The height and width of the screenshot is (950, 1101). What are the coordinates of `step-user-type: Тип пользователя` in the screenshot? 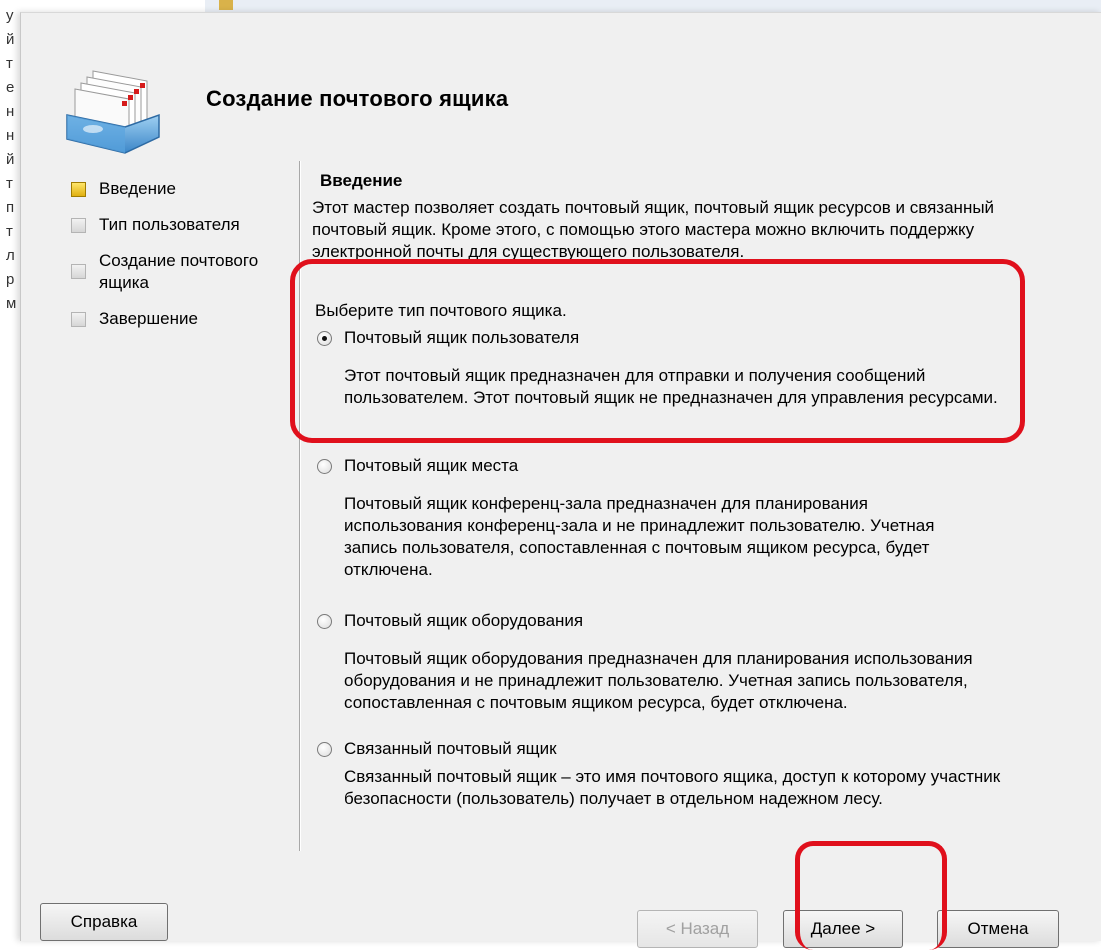 It's located at (179, 225).